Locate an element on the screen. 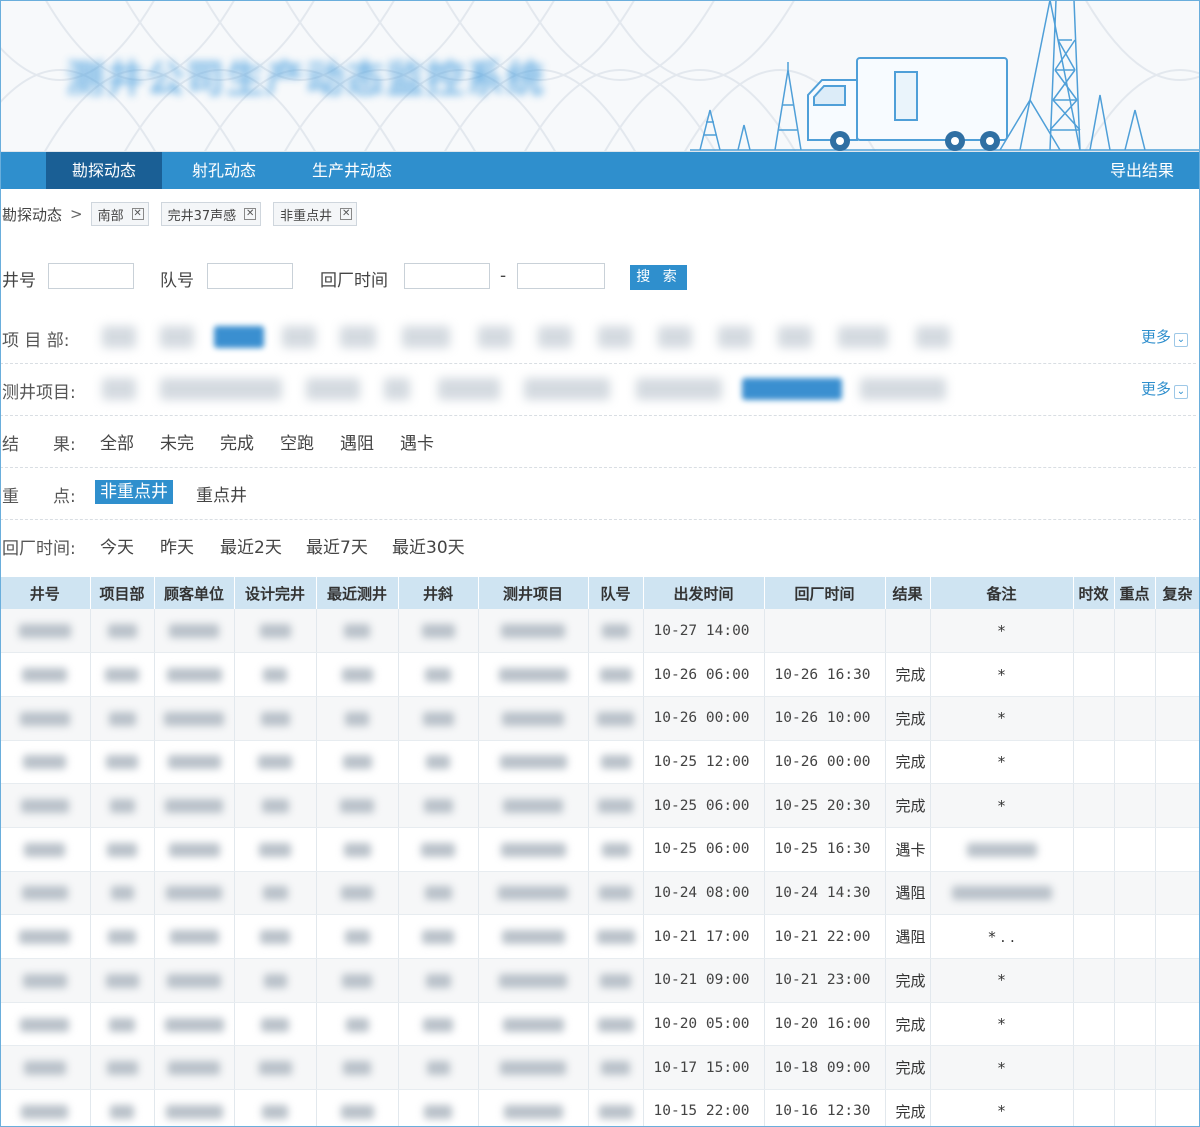 Image resolution: width=1200 pixels, height=1127 pixels. breadcrumb-root: 勘探动态 is located at coordinates (32, 214).